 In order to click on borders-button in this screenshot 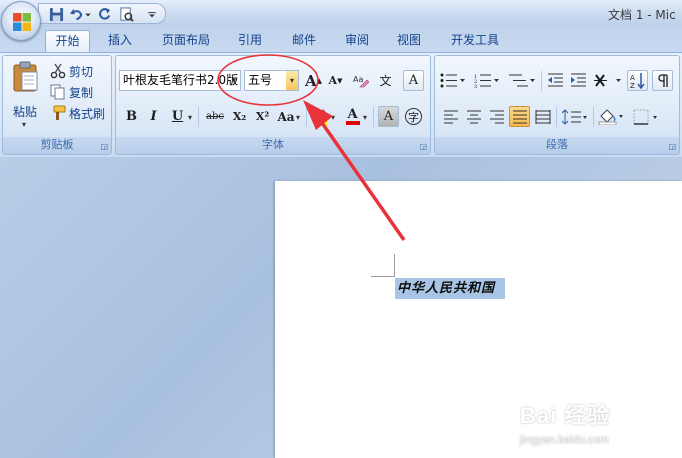, I will do `click(646, 116)`.